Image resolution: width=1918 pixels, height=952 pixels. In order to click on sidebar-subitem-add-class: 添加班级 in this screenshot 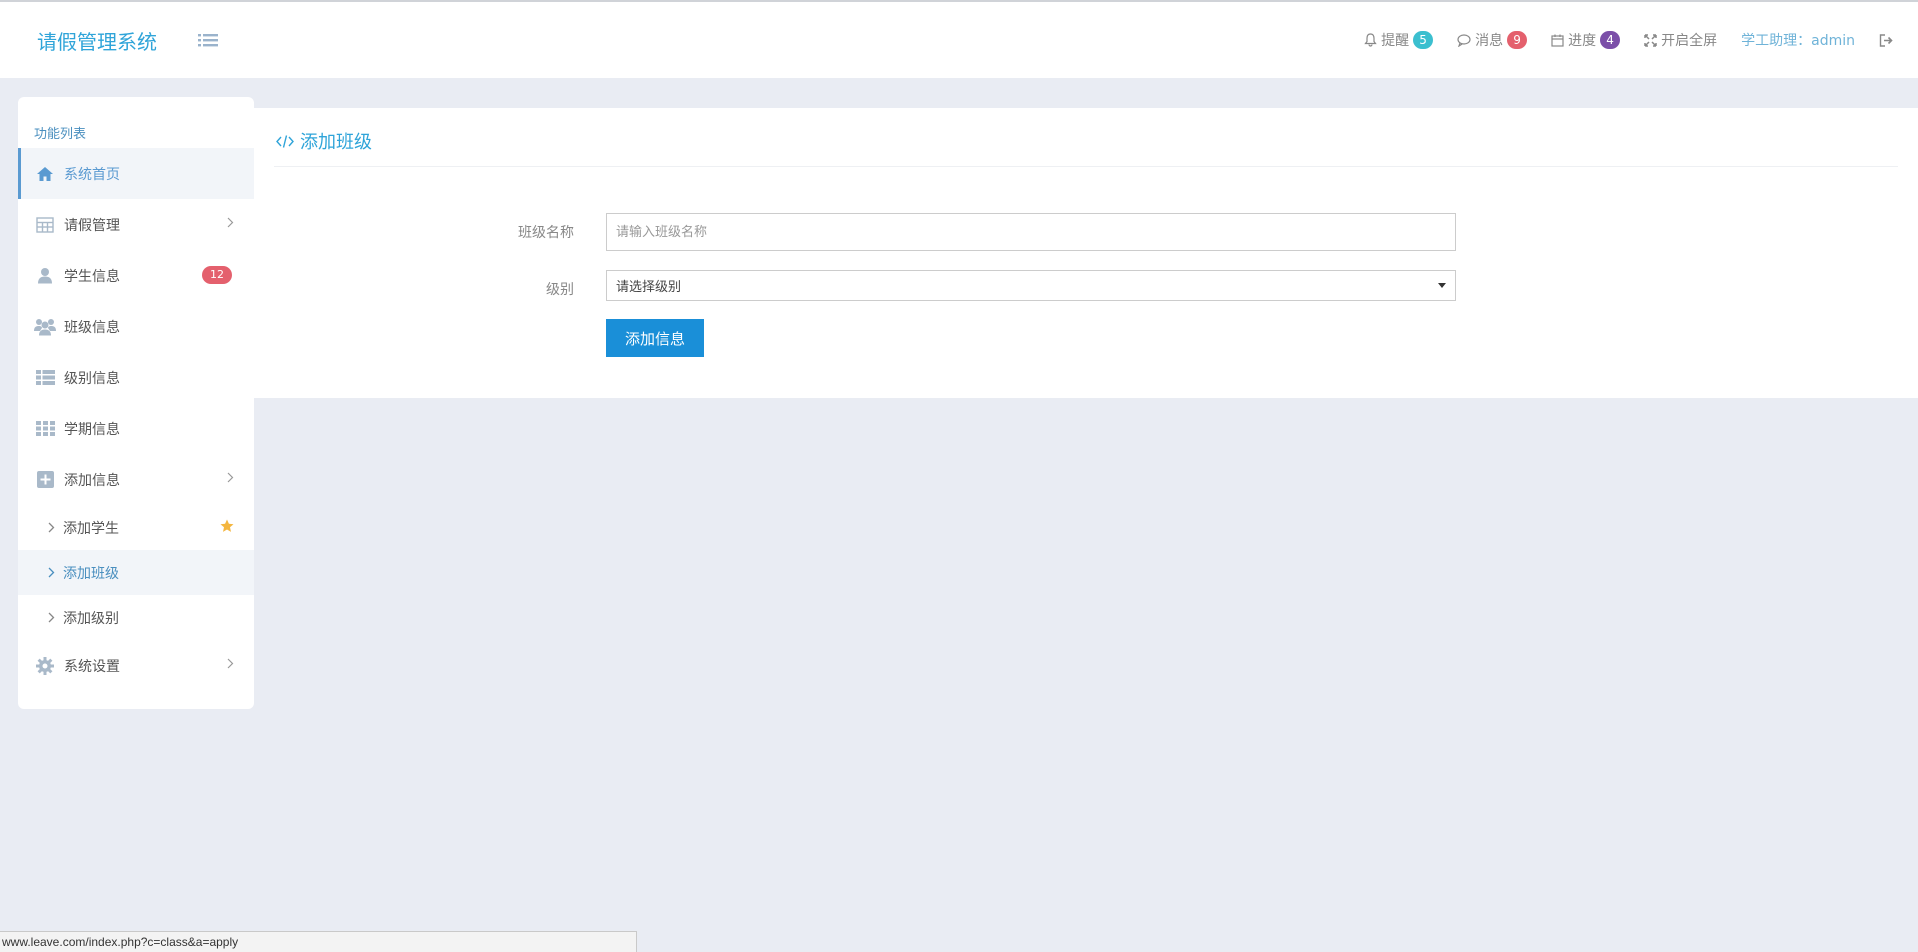, I will do `click(136, 572)`.